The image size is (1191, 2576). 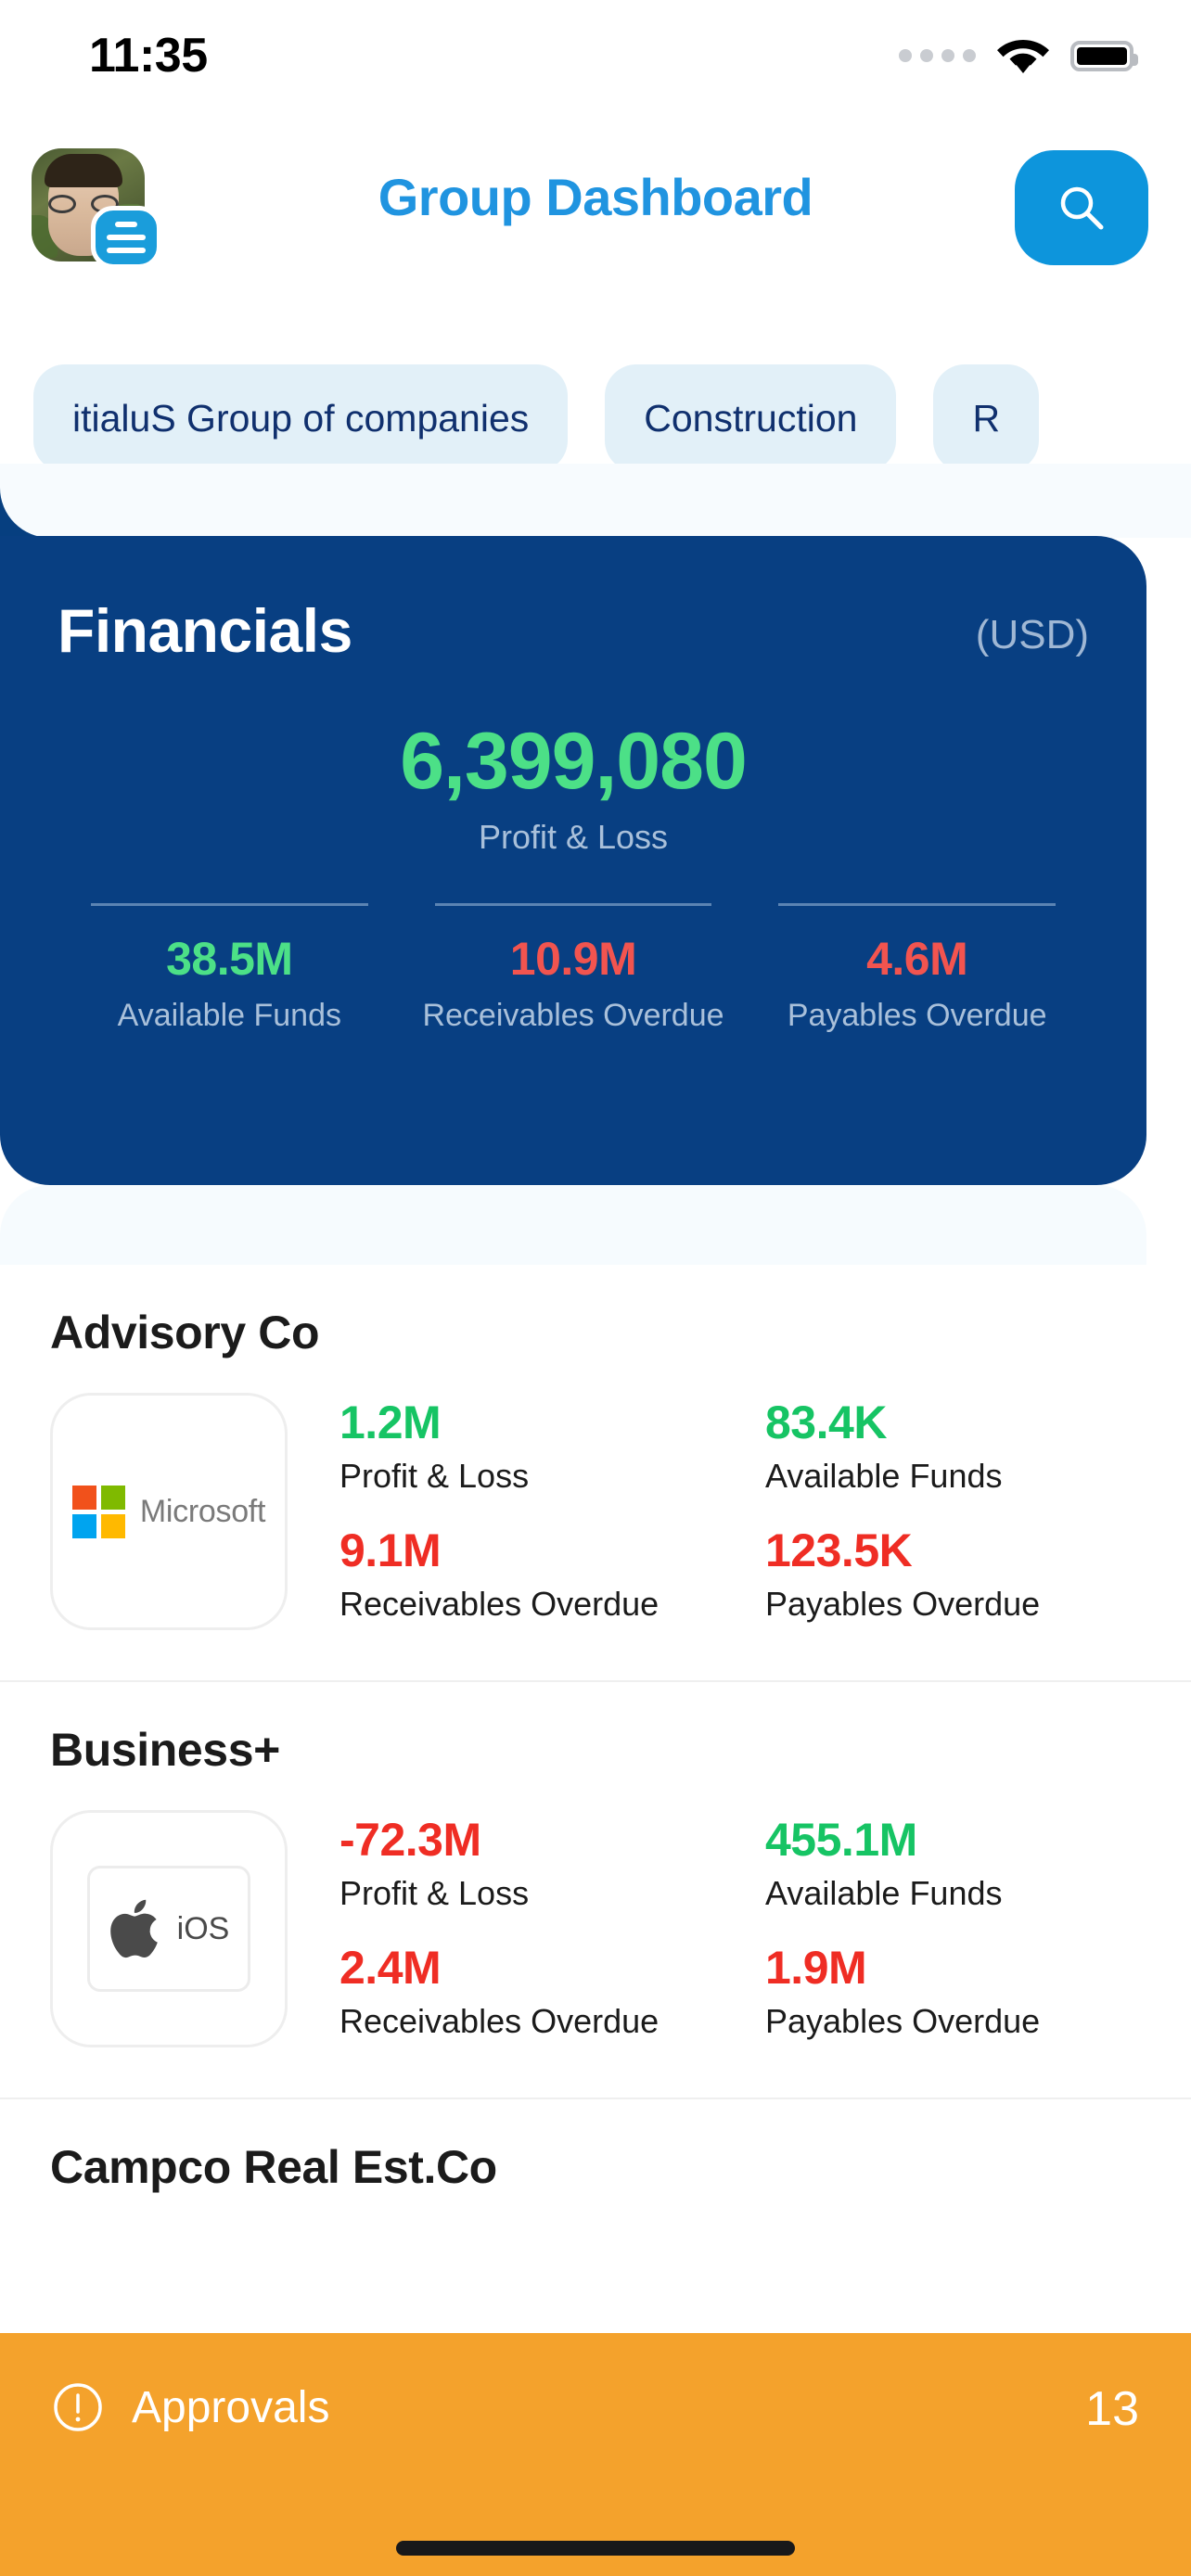 What do you see at coordinates (273, 2167) in the screenshot?
I see `company-name: Campco Real Est.Co` at bounding box center [273, 2167].